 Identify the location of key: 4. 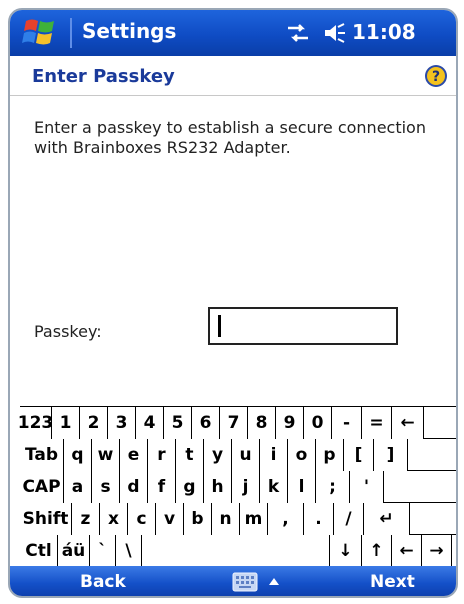
(150, 423).